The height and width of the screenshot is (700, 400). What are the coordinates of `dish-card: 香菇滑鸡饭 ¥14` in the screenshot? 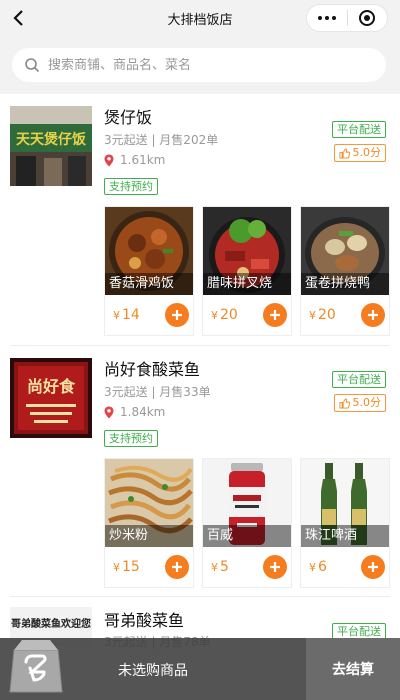 It's located at (149, 271).